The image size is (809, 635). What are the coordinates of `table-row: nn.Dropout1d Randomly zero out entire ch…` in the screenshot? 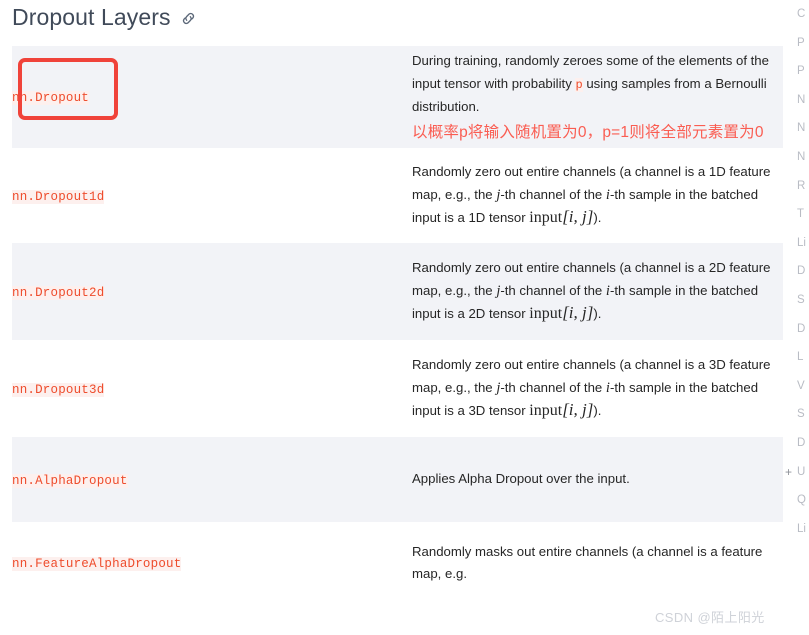 It's located at (397, 195).